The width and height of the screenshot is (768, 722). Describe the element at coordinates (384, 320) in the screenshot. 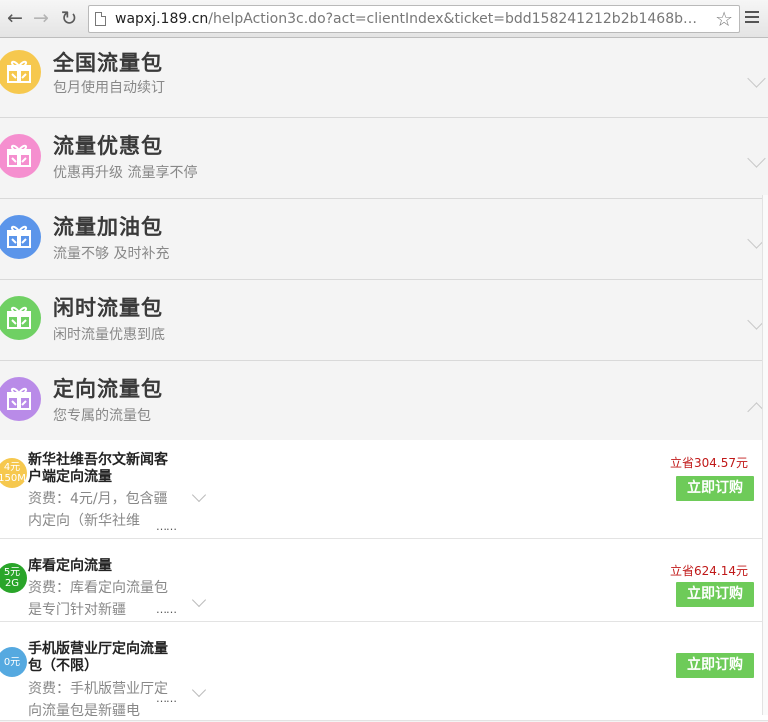

I see `category-row: 闲时流量包闲时流量优惠到底` at that location.